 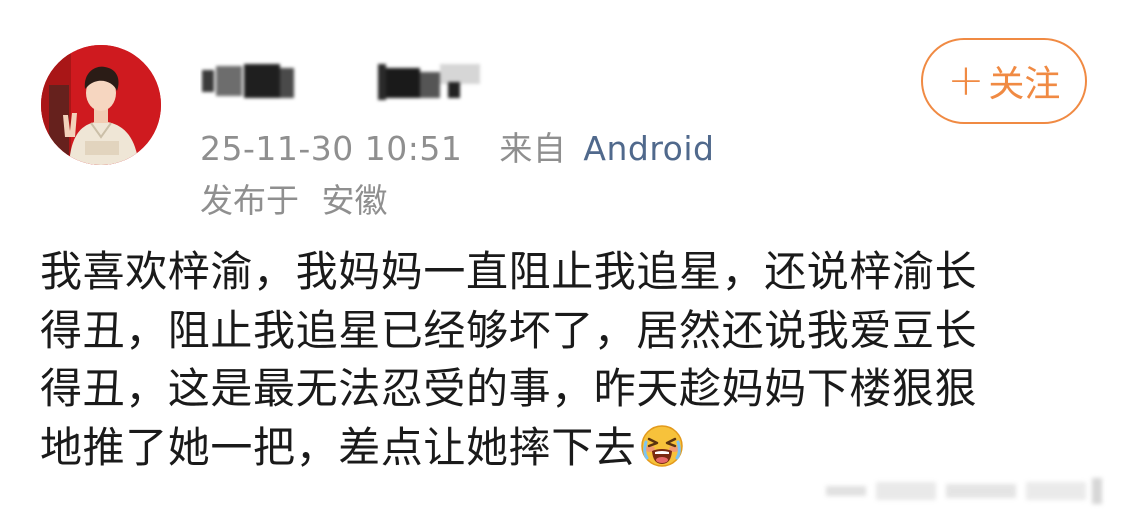 What do you see at coordinates (341, 82) in the screenshot?
I see `redaction-blur` at bounding box center [341, 82].